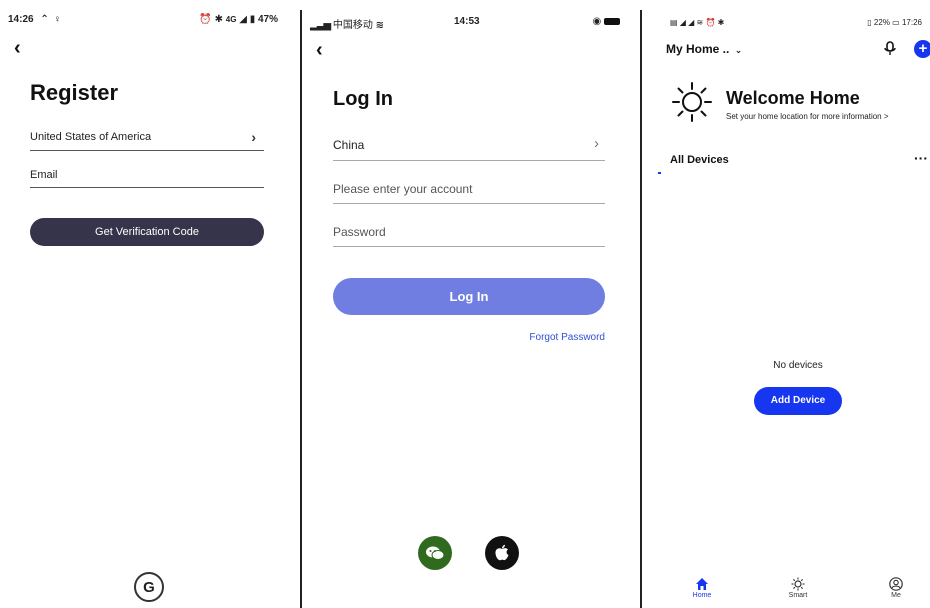  I want to click on status-time: 14:26, so click(21, 19).